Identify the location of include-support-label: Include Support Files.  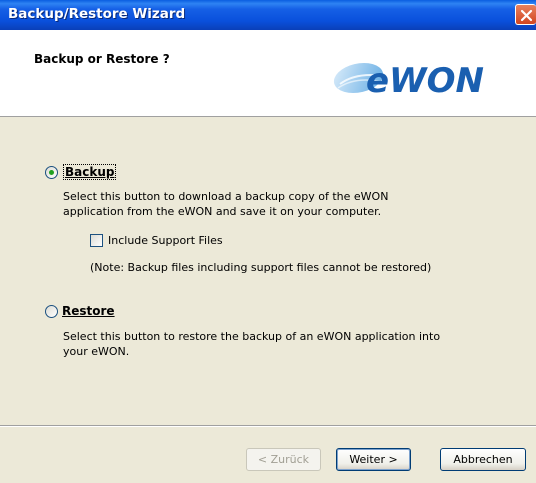
(165, 240).